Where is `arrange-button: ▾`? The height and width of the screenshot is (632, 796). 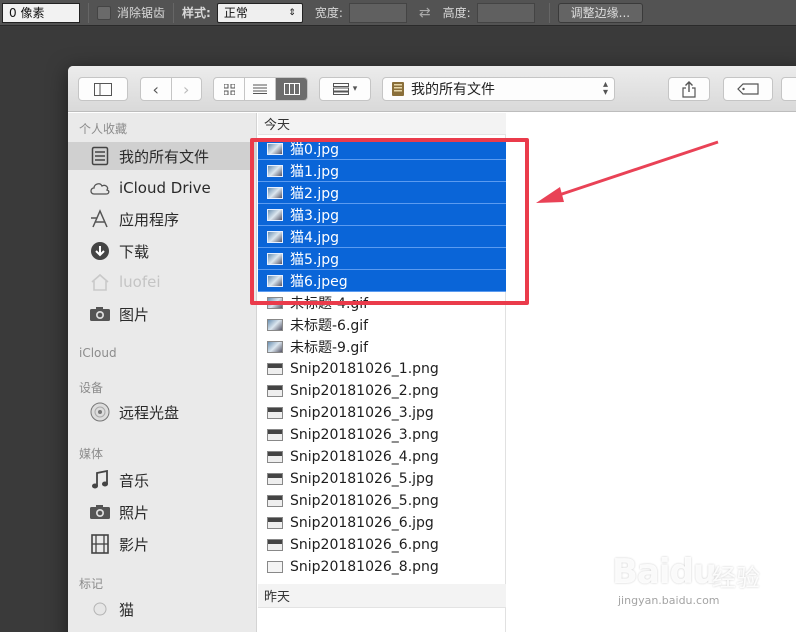
arrange-button: ▾ is located at coordinates (345, 89).